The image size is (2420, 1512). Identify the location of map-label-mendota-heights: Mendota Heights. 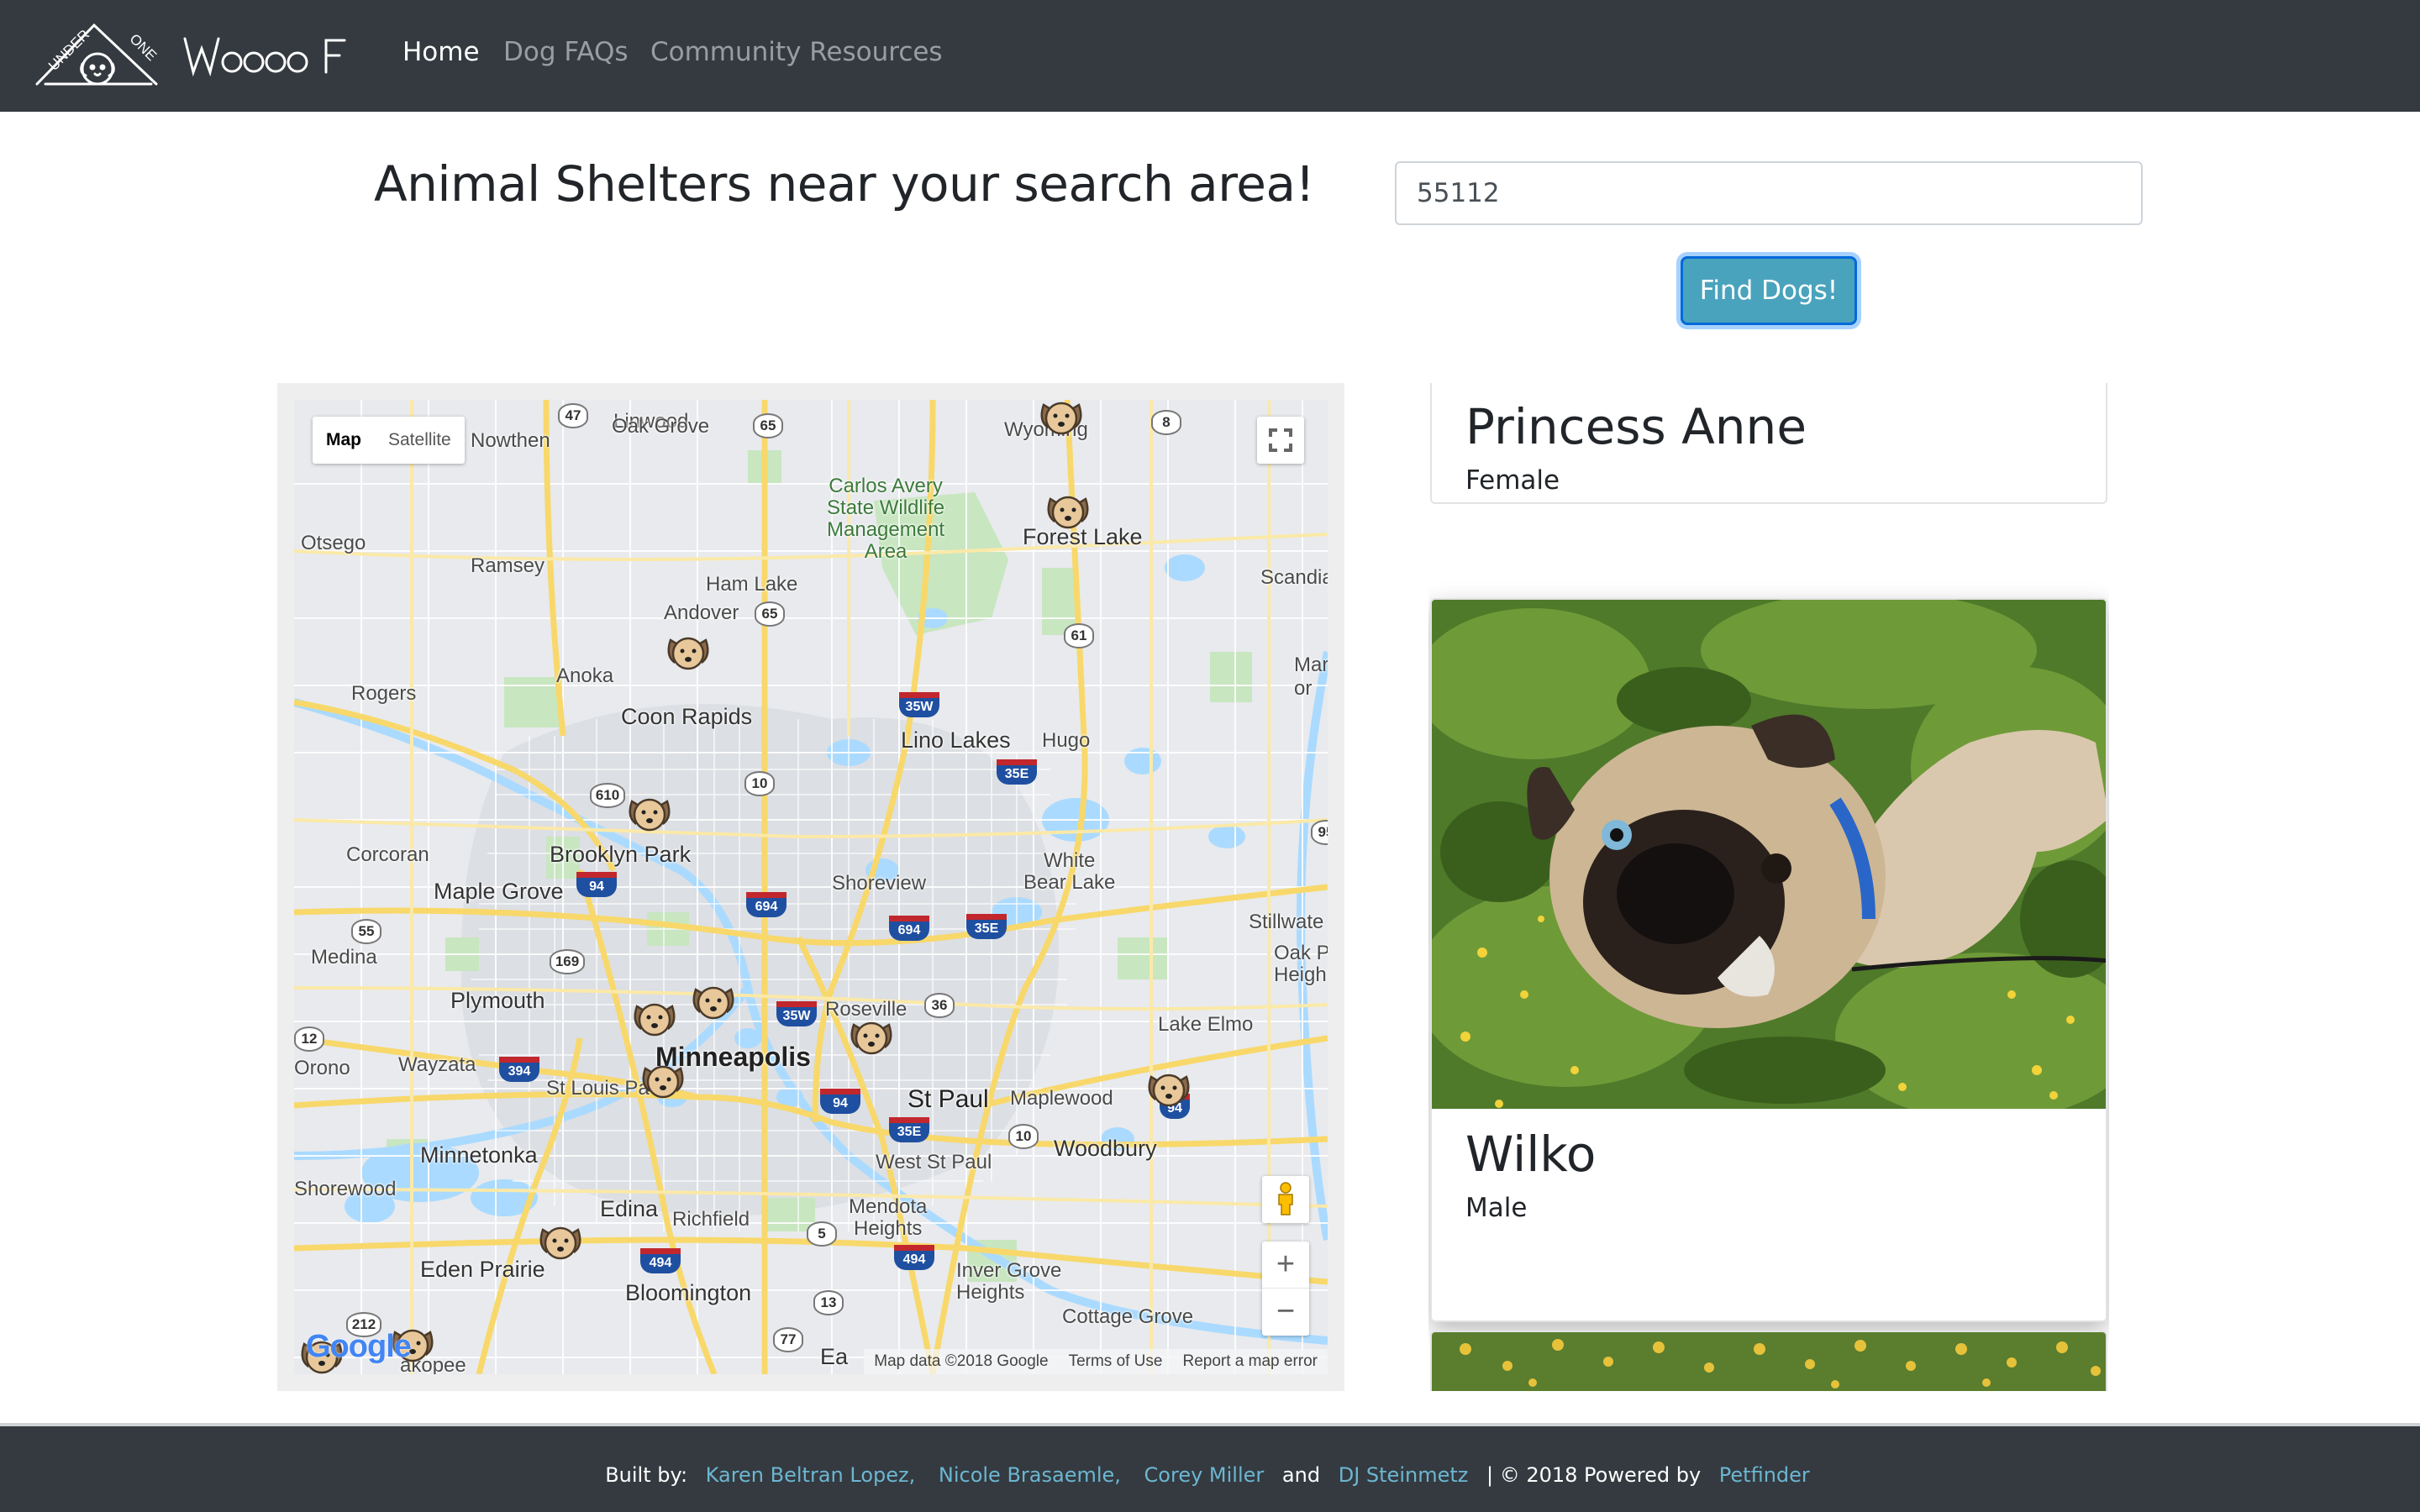
(889, 1217).